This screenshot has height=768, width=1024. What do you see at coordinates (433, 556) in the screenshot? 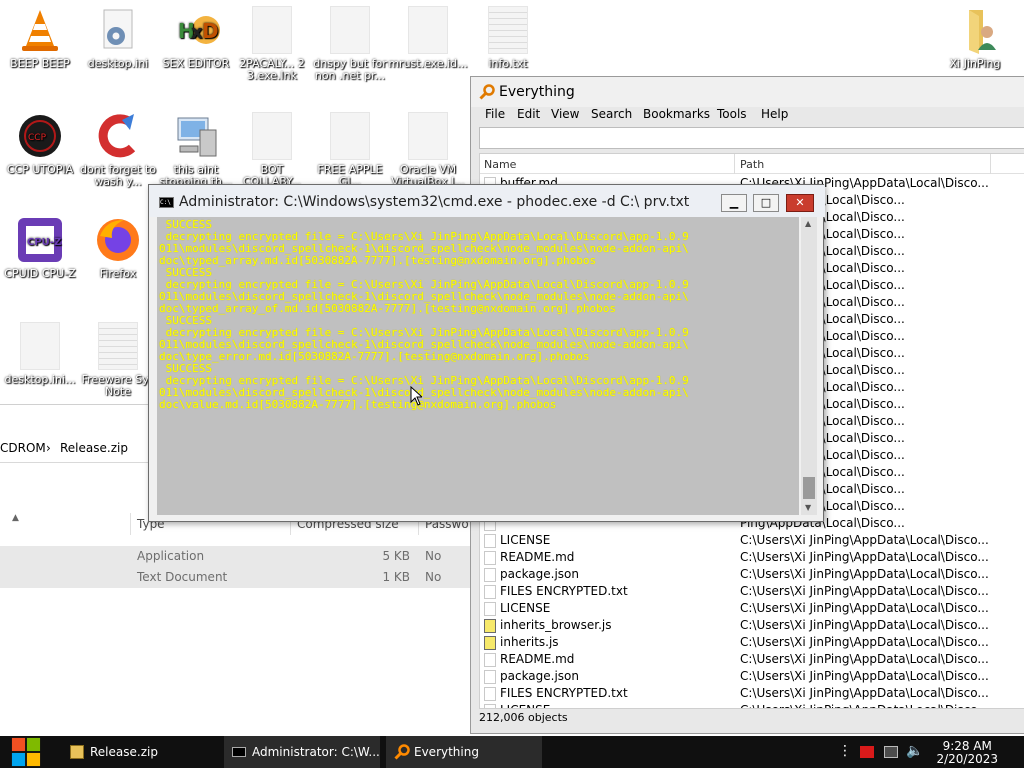
I see `cell-password: No` at bounding box center [433, 556].